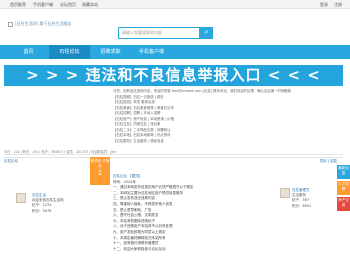 This screenshot has width=350, height=263. Describe the element at coordinates (10, 24) in the screenshot. I see `broken-image-icon` at that location.